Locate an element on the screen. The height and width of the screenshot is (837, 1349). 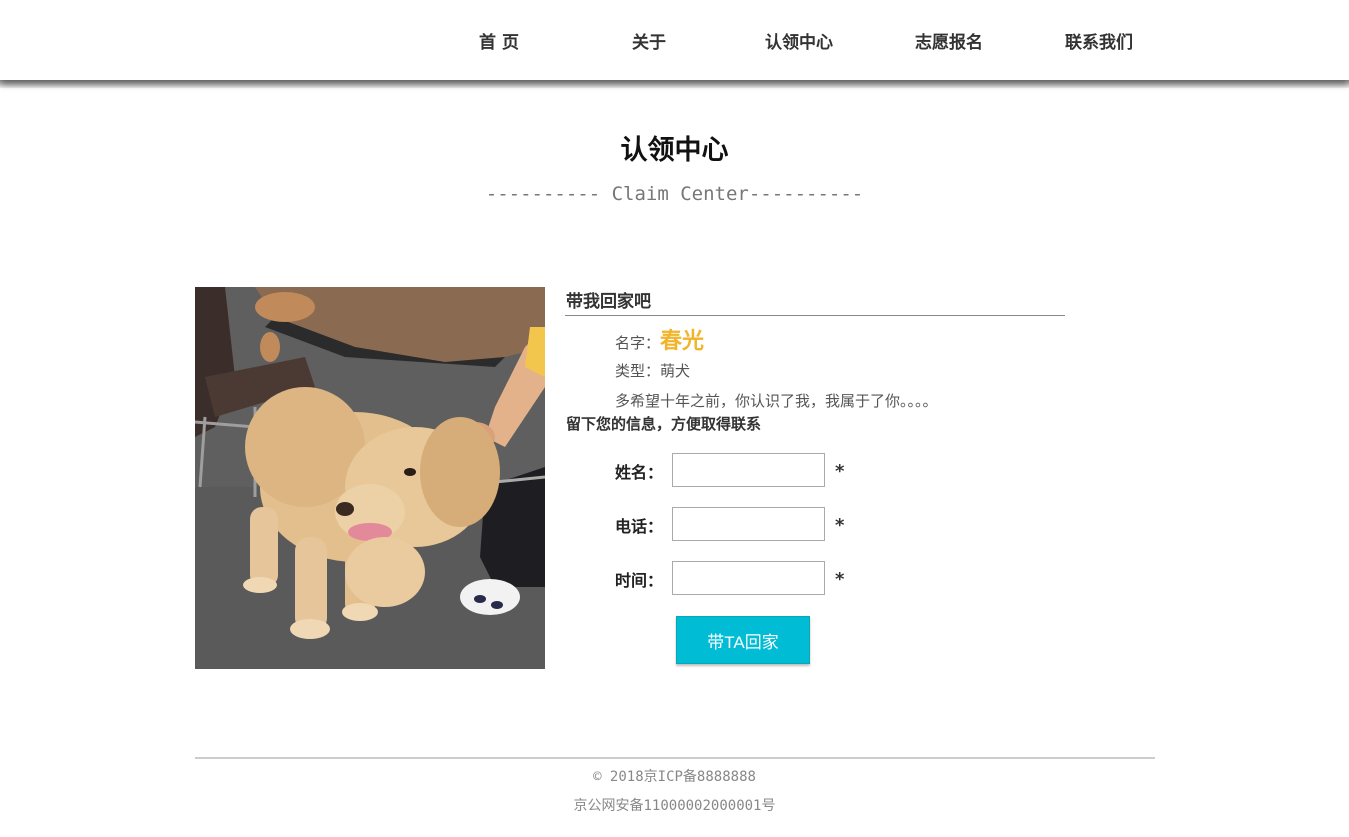
pet-name-row: 名字：春光 is located at coordinates (659, 339).